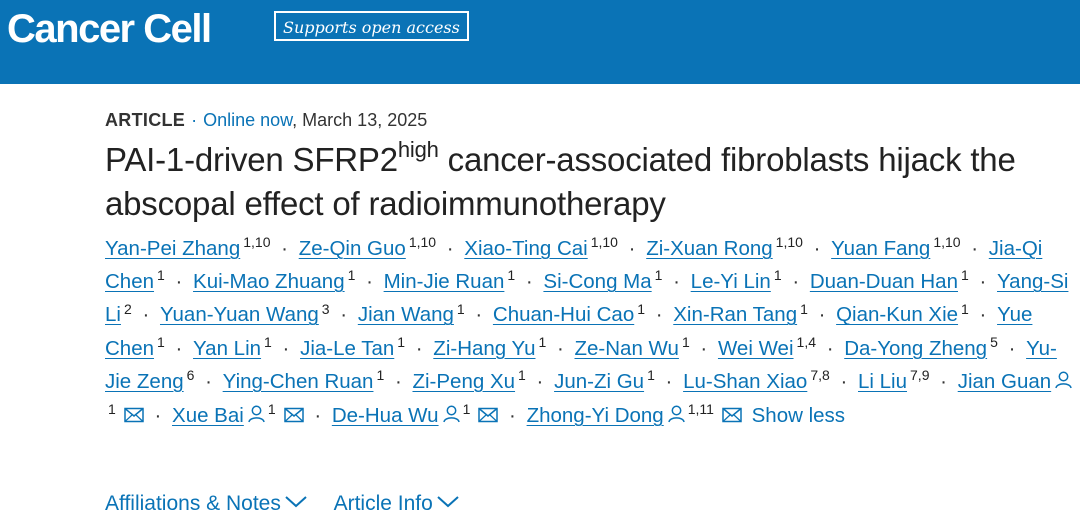 The image size is (1080, 524). I want to click on author-name-link: Zi-Xuan Rong, so click(709, 248).